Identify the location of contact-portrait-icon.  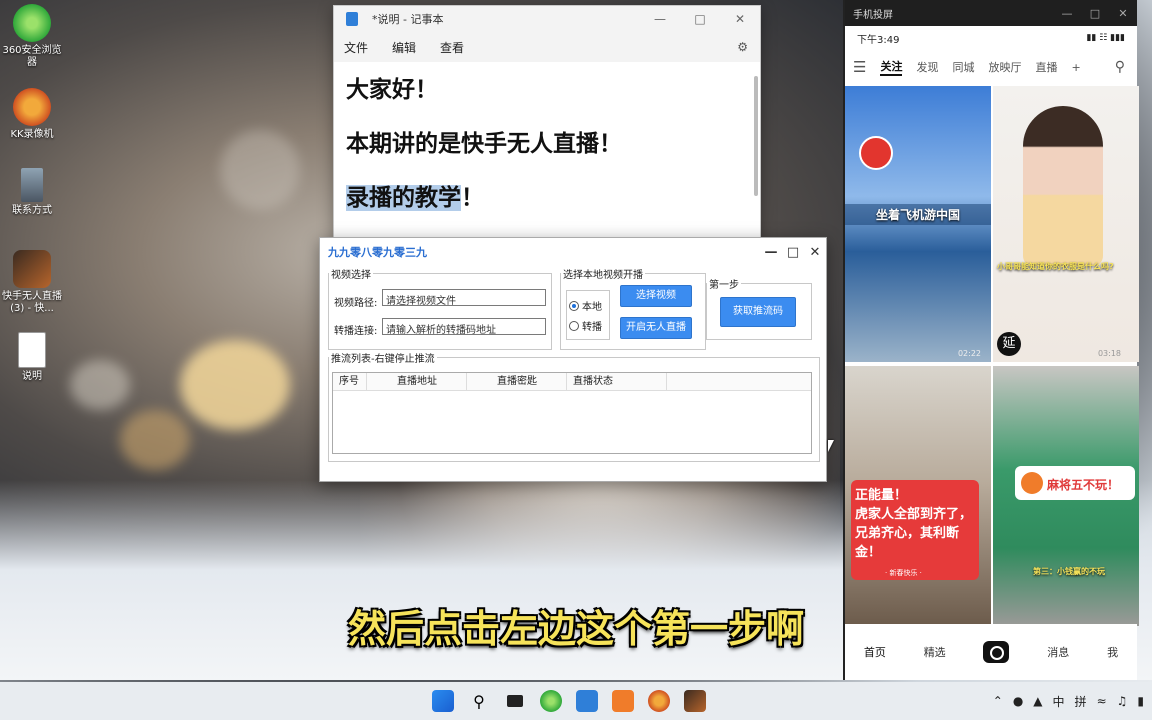
(32, 185).